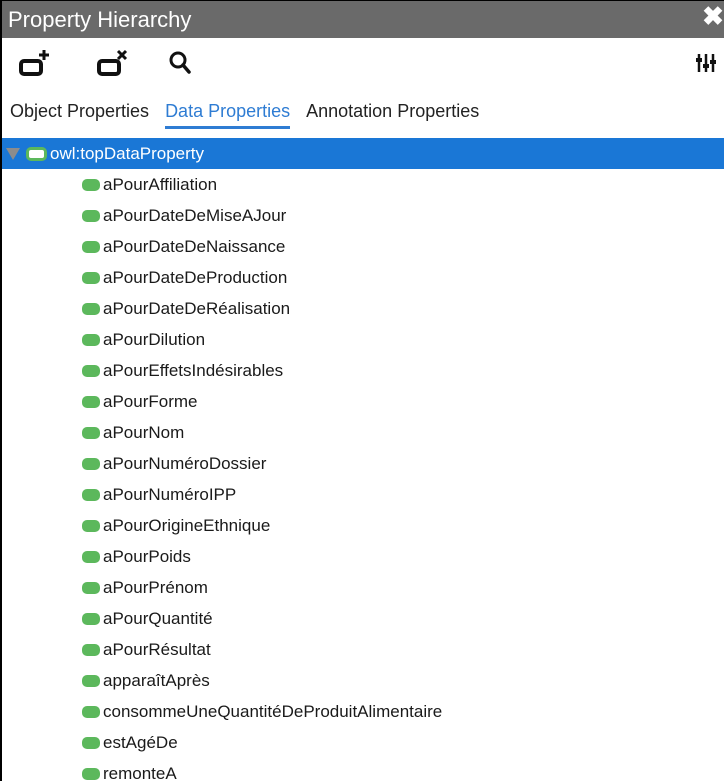 Image resolution: width=726 pixels, height=782 pixels. I want to click on tree-node-label: aPourAffiliation, so click(160, 184).